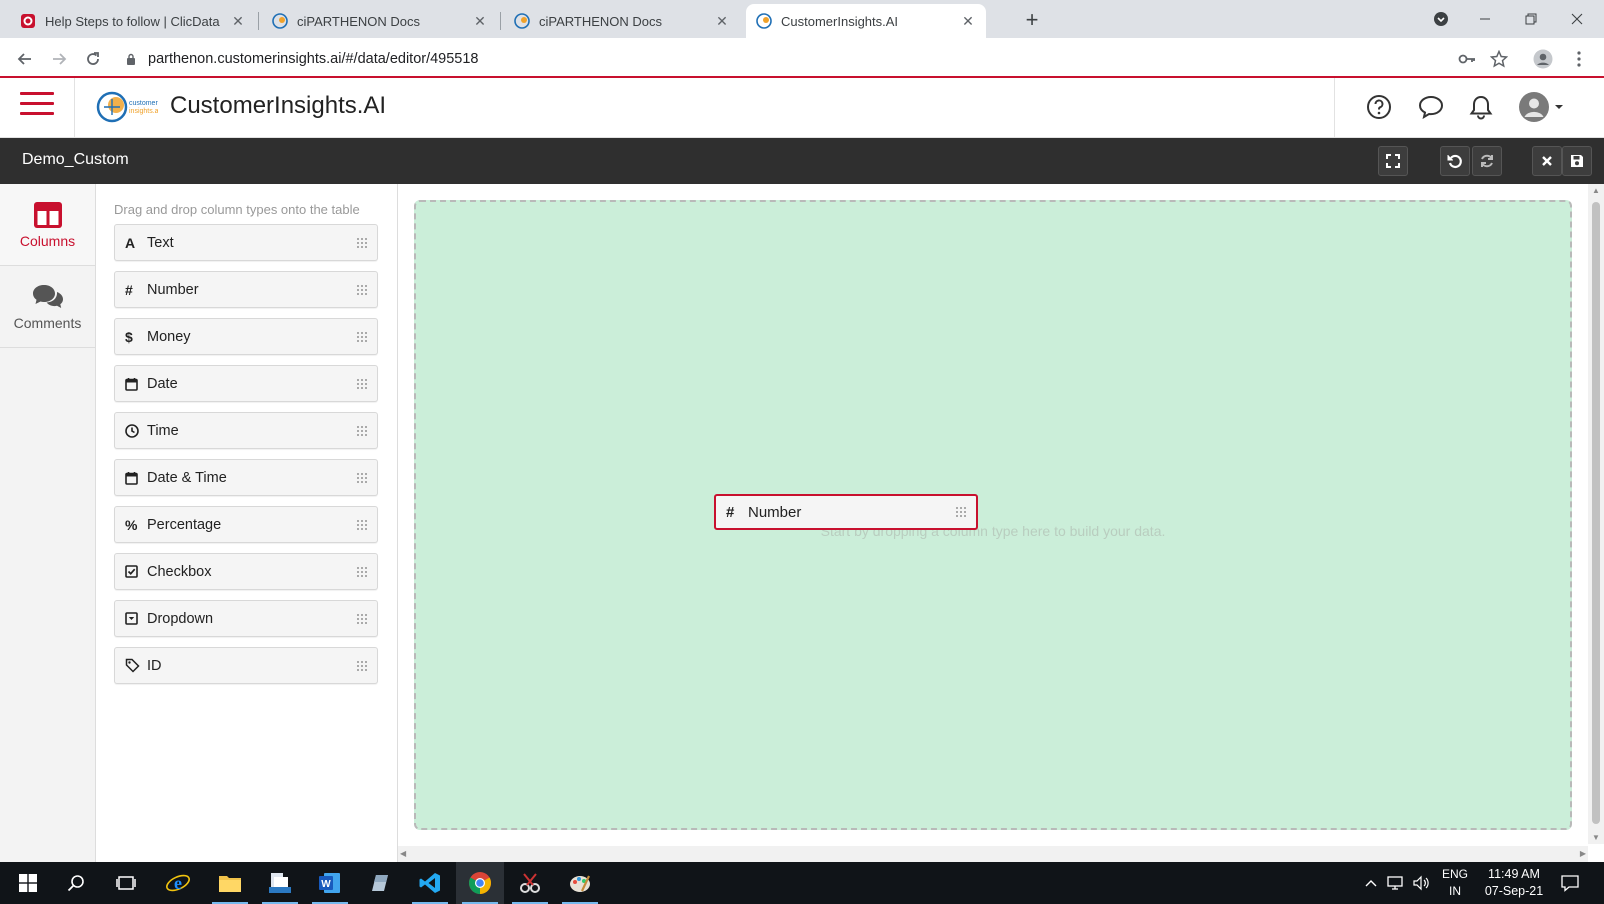 The width and height of the screenshot is (1604, 904). What do you see at coordinates (230, 883) in the screenshot?
I see `file-explorer-icon` at bounding box center [230, 883].